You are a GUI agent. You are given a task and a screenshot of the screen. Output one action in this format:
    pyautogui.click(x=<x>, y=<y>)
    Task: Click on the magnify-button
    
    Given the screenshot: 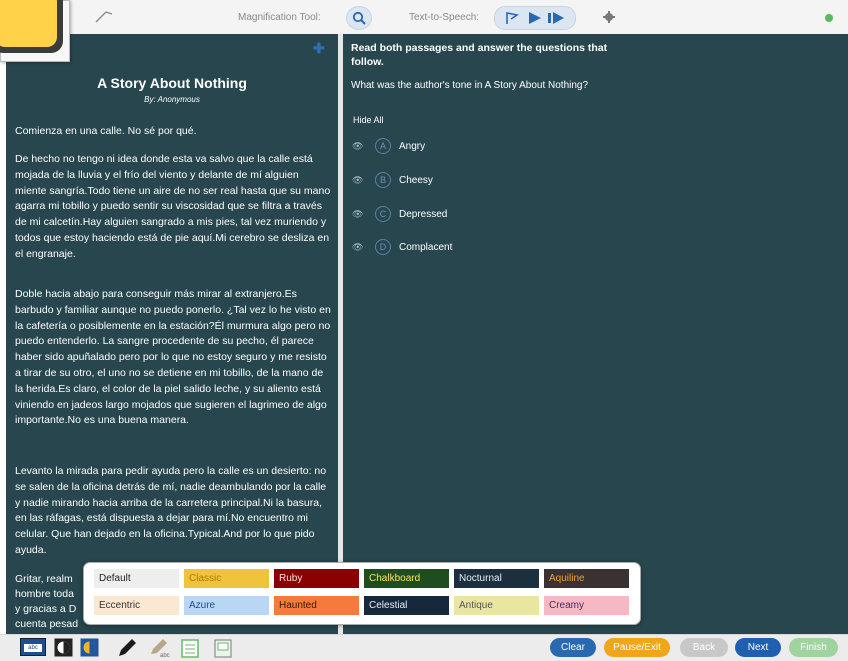 What is the action you would take?
    pyautogui.click(x=359, y=18)
    